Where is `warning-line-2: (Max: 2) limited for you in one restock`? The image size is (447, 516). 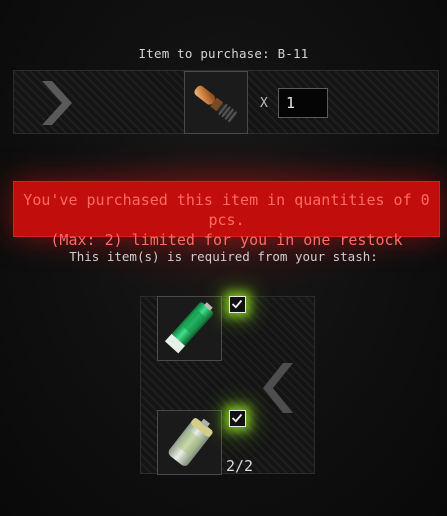 warning-line-2: (Max: 2) limited for you in one restock is located at coordinates (226, 240).